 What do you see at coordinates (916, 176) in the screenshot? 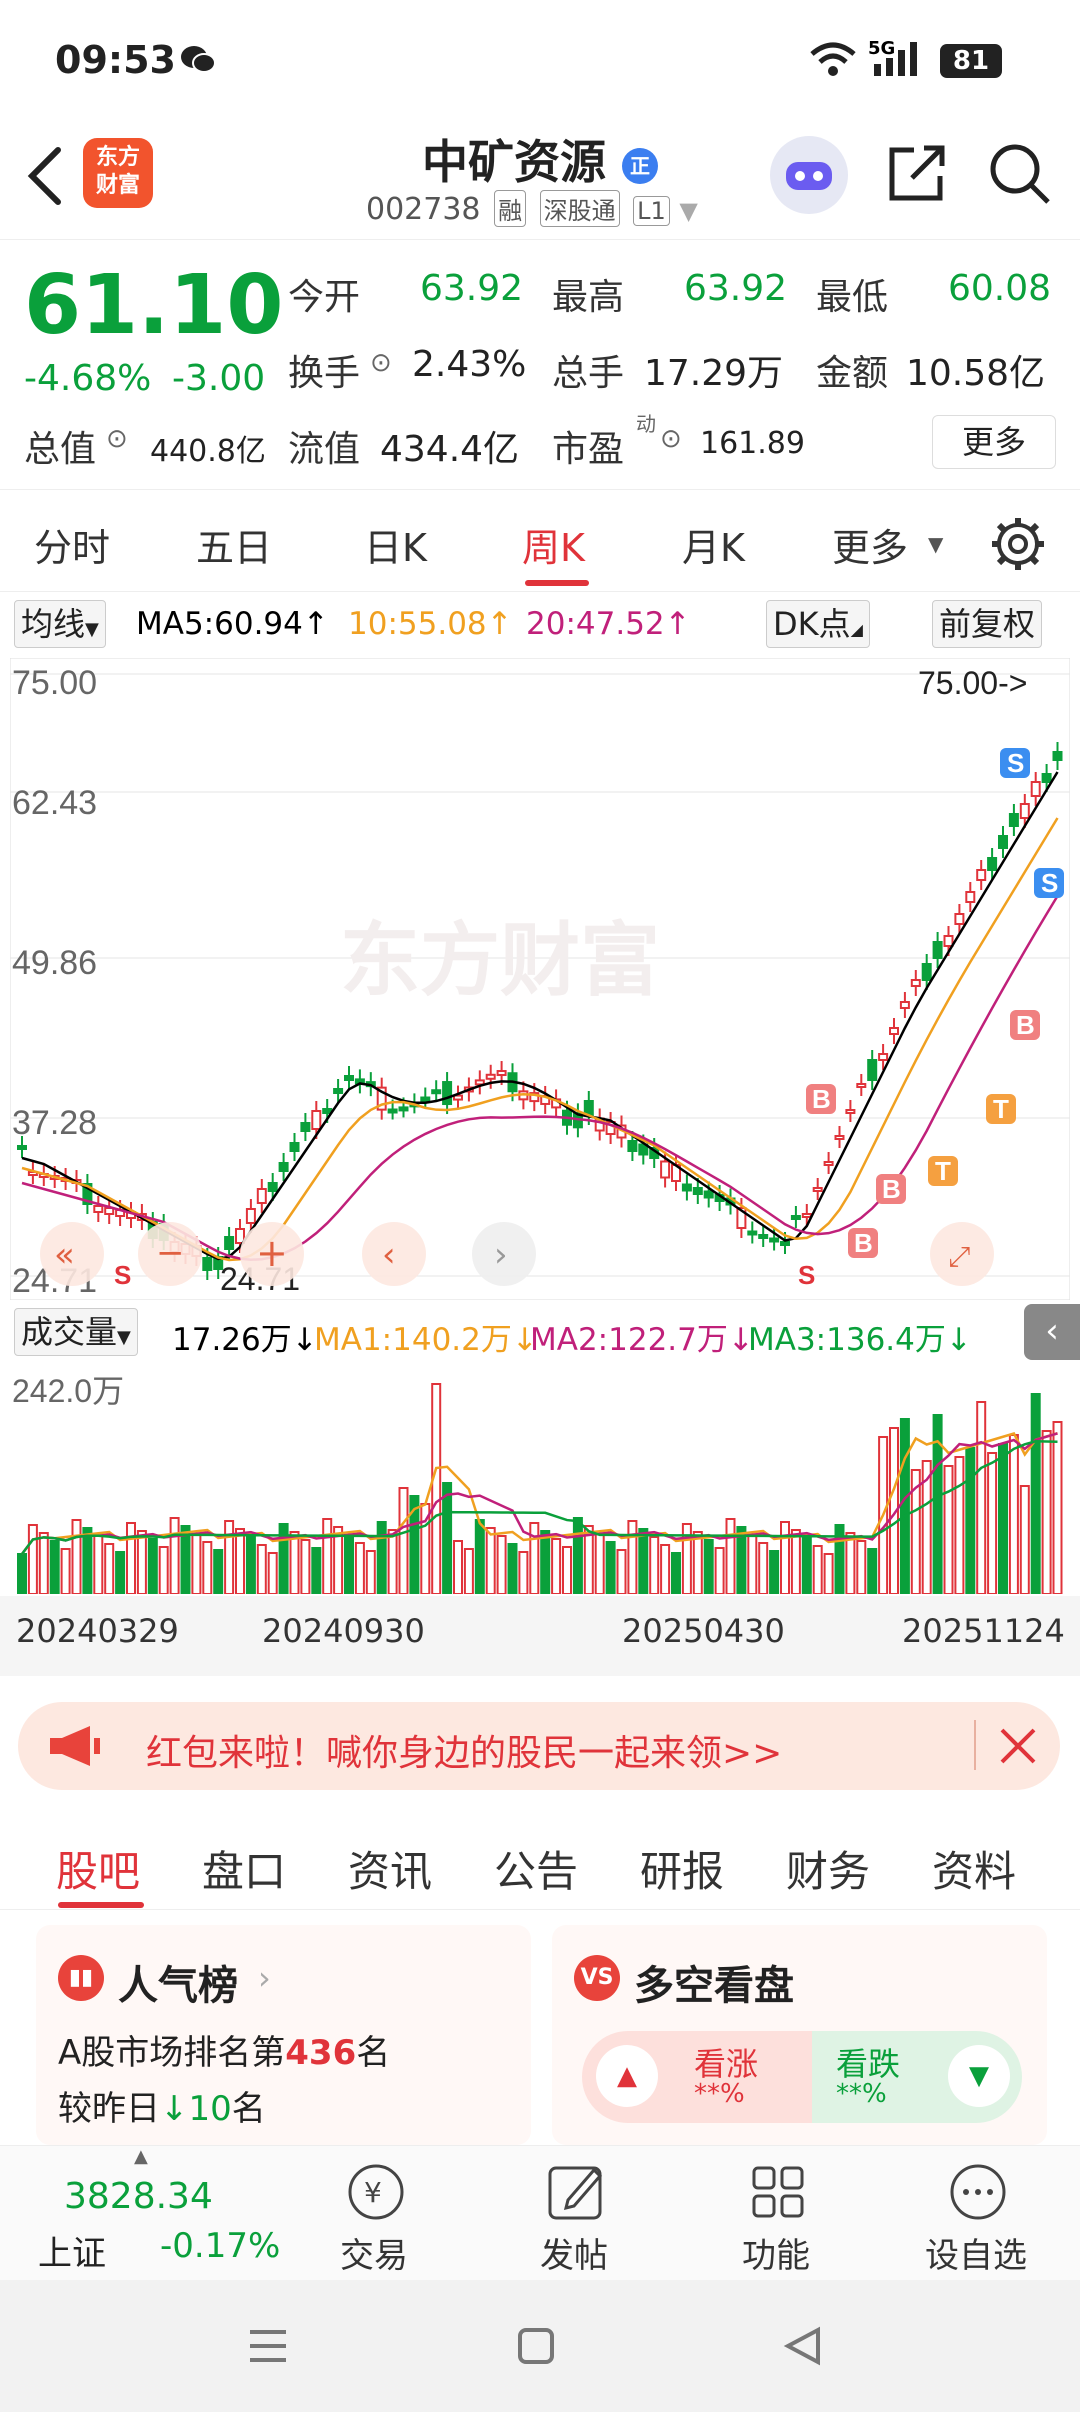
I see `share-icon` at bounding box center [916, 176].